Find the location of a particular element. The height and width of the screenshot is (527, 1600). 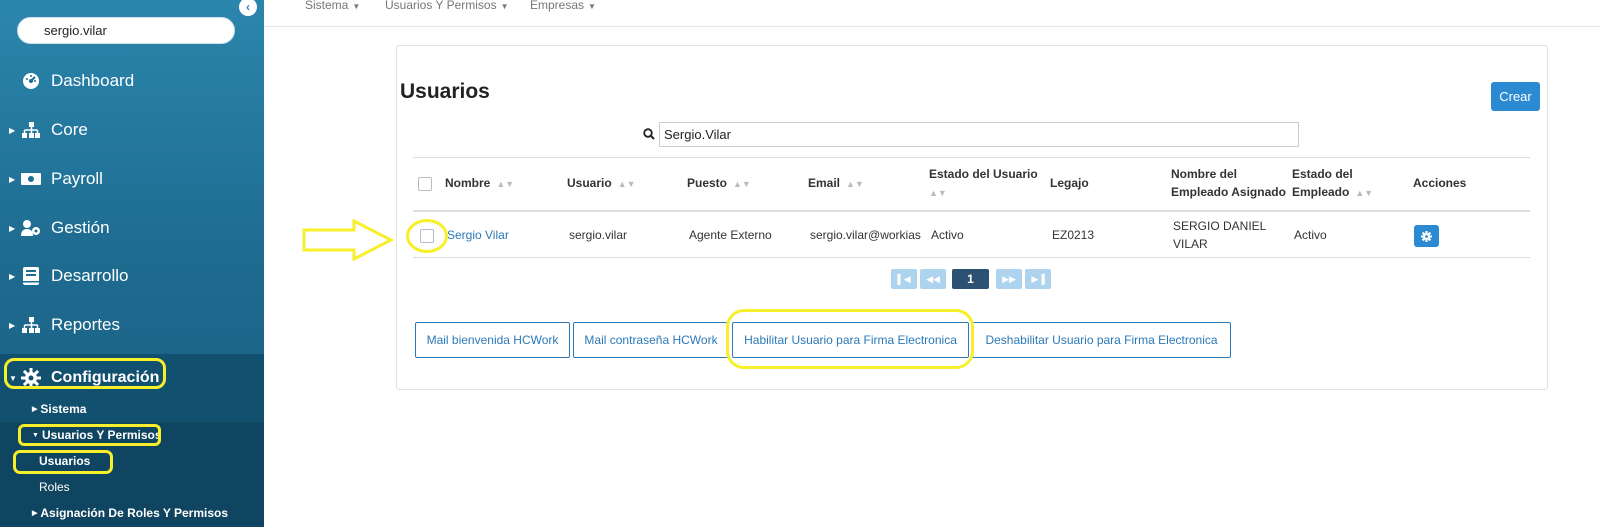

sidebar-subitem-label: Asignación De Roles Y Permisos is located at coordinates (134, 513).